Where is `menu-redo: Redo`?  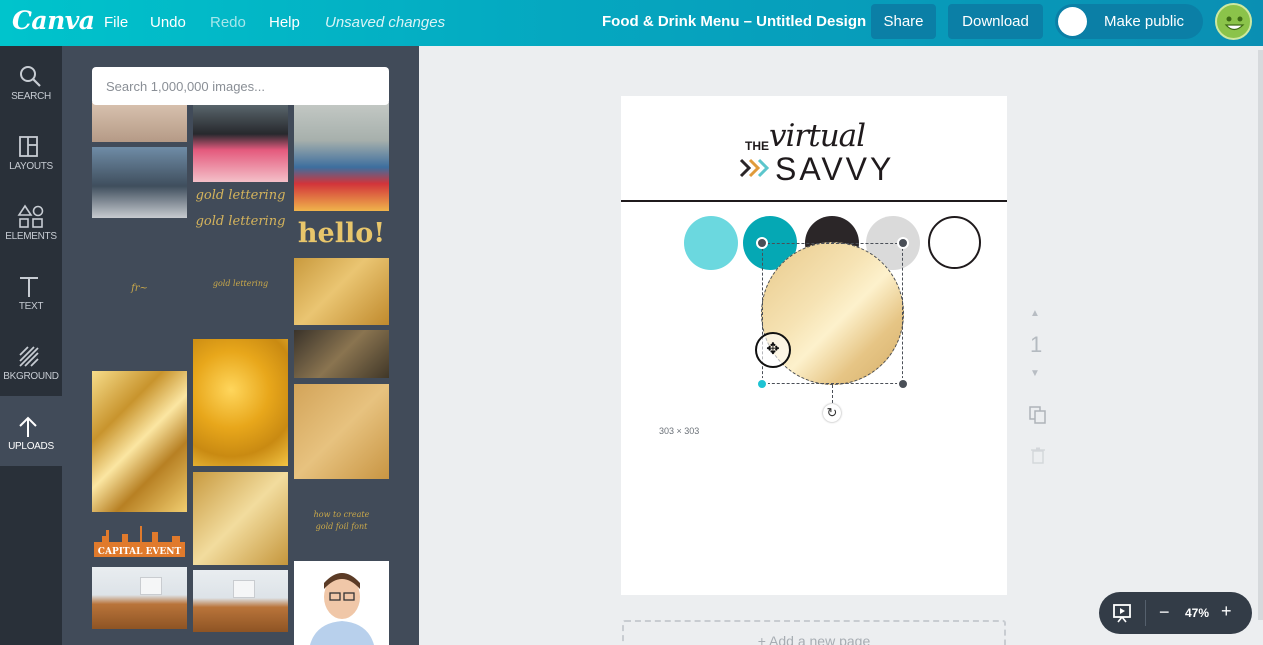
menu-redo: Redo is located at coordinates (228, 22).